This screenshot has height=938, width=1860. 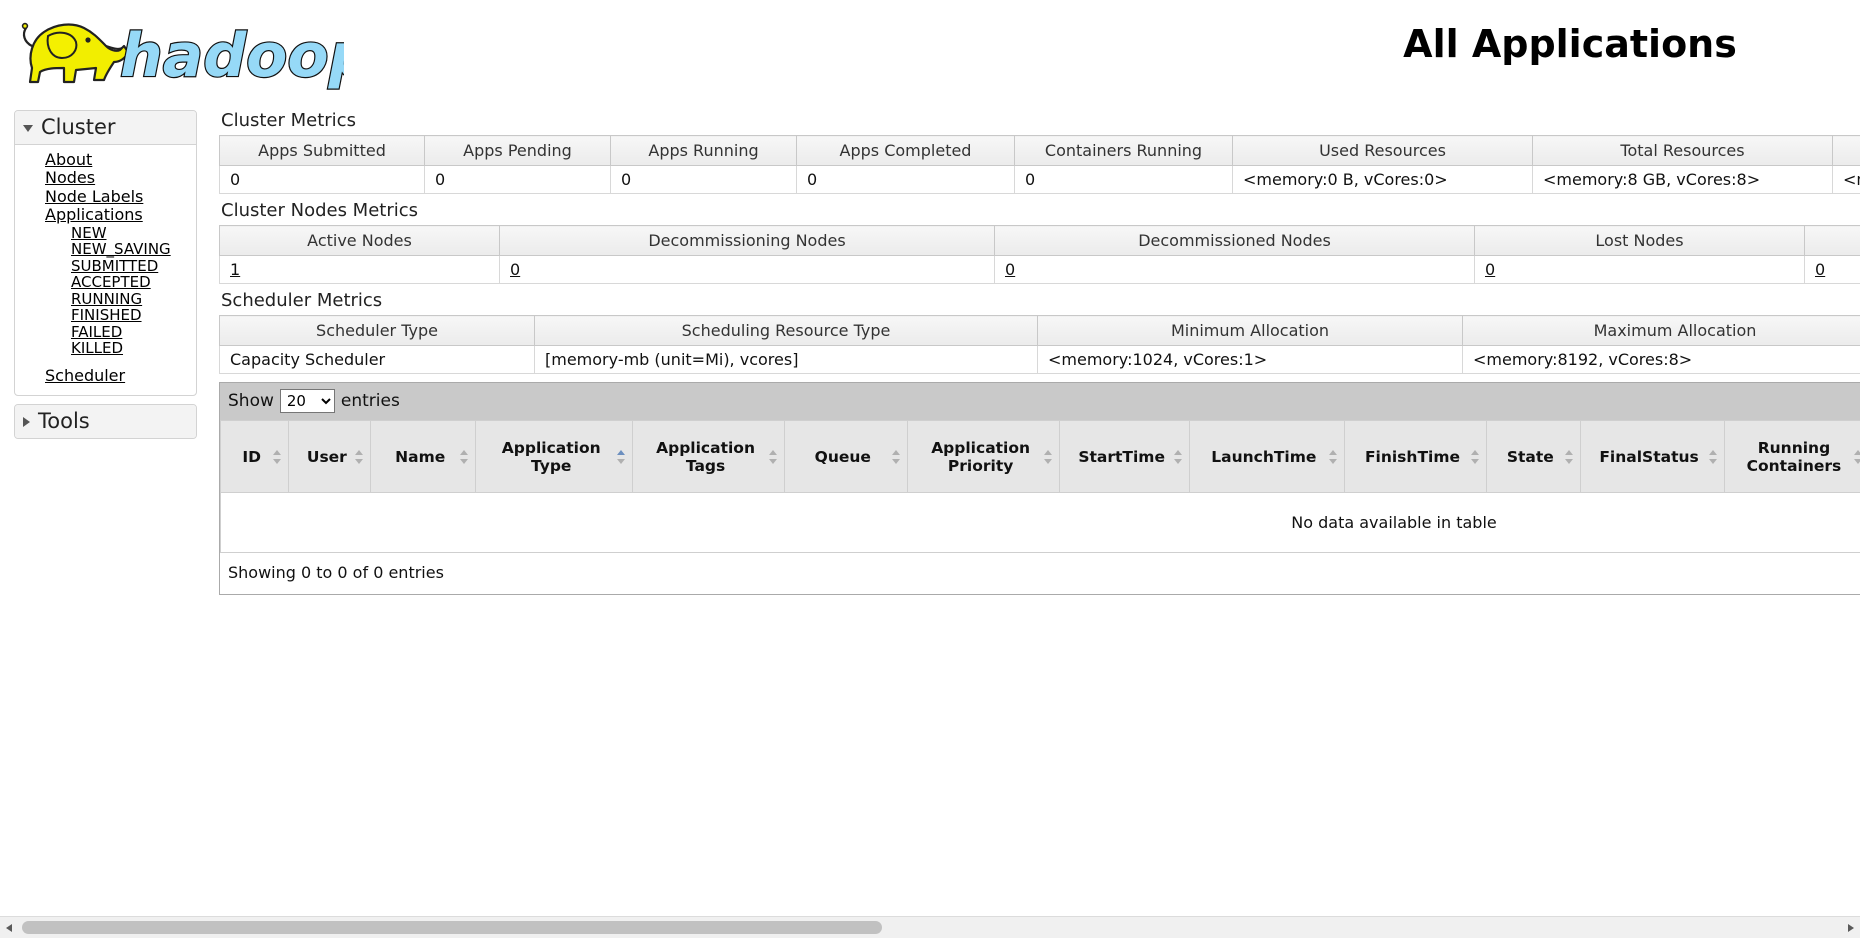 What do you see at coordinates (1661, 359) in the screenshot?
I see `cell-maximum-allocation: <memory:8192, vCores:8>` at bounding box center [1661, 359].